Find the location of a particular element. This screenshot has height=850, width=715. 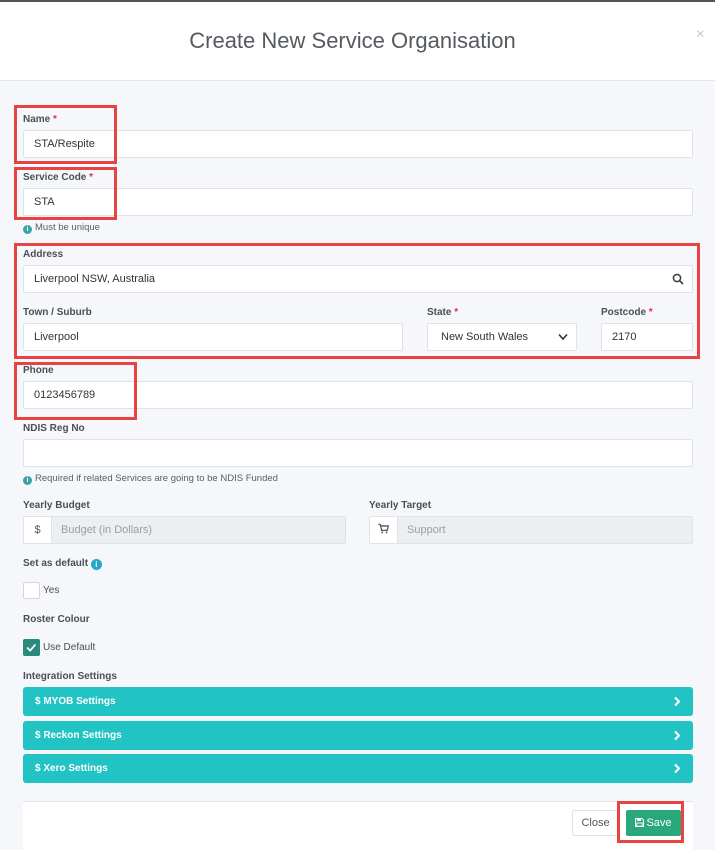

set-default-label: Set as default i is located at coordinates (64, 564).